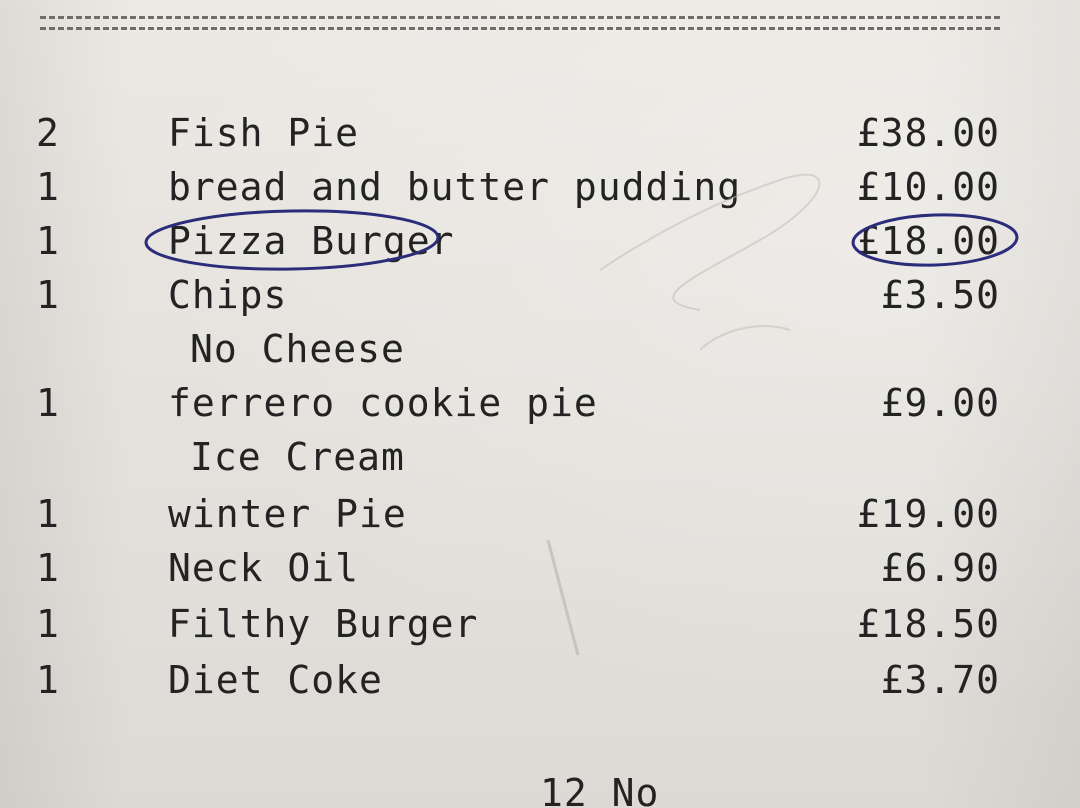  What do you see at coordinates (323, 624) in the screenshot?
I see `item-name: Filthy Burger` at bounding box center [323, 624].